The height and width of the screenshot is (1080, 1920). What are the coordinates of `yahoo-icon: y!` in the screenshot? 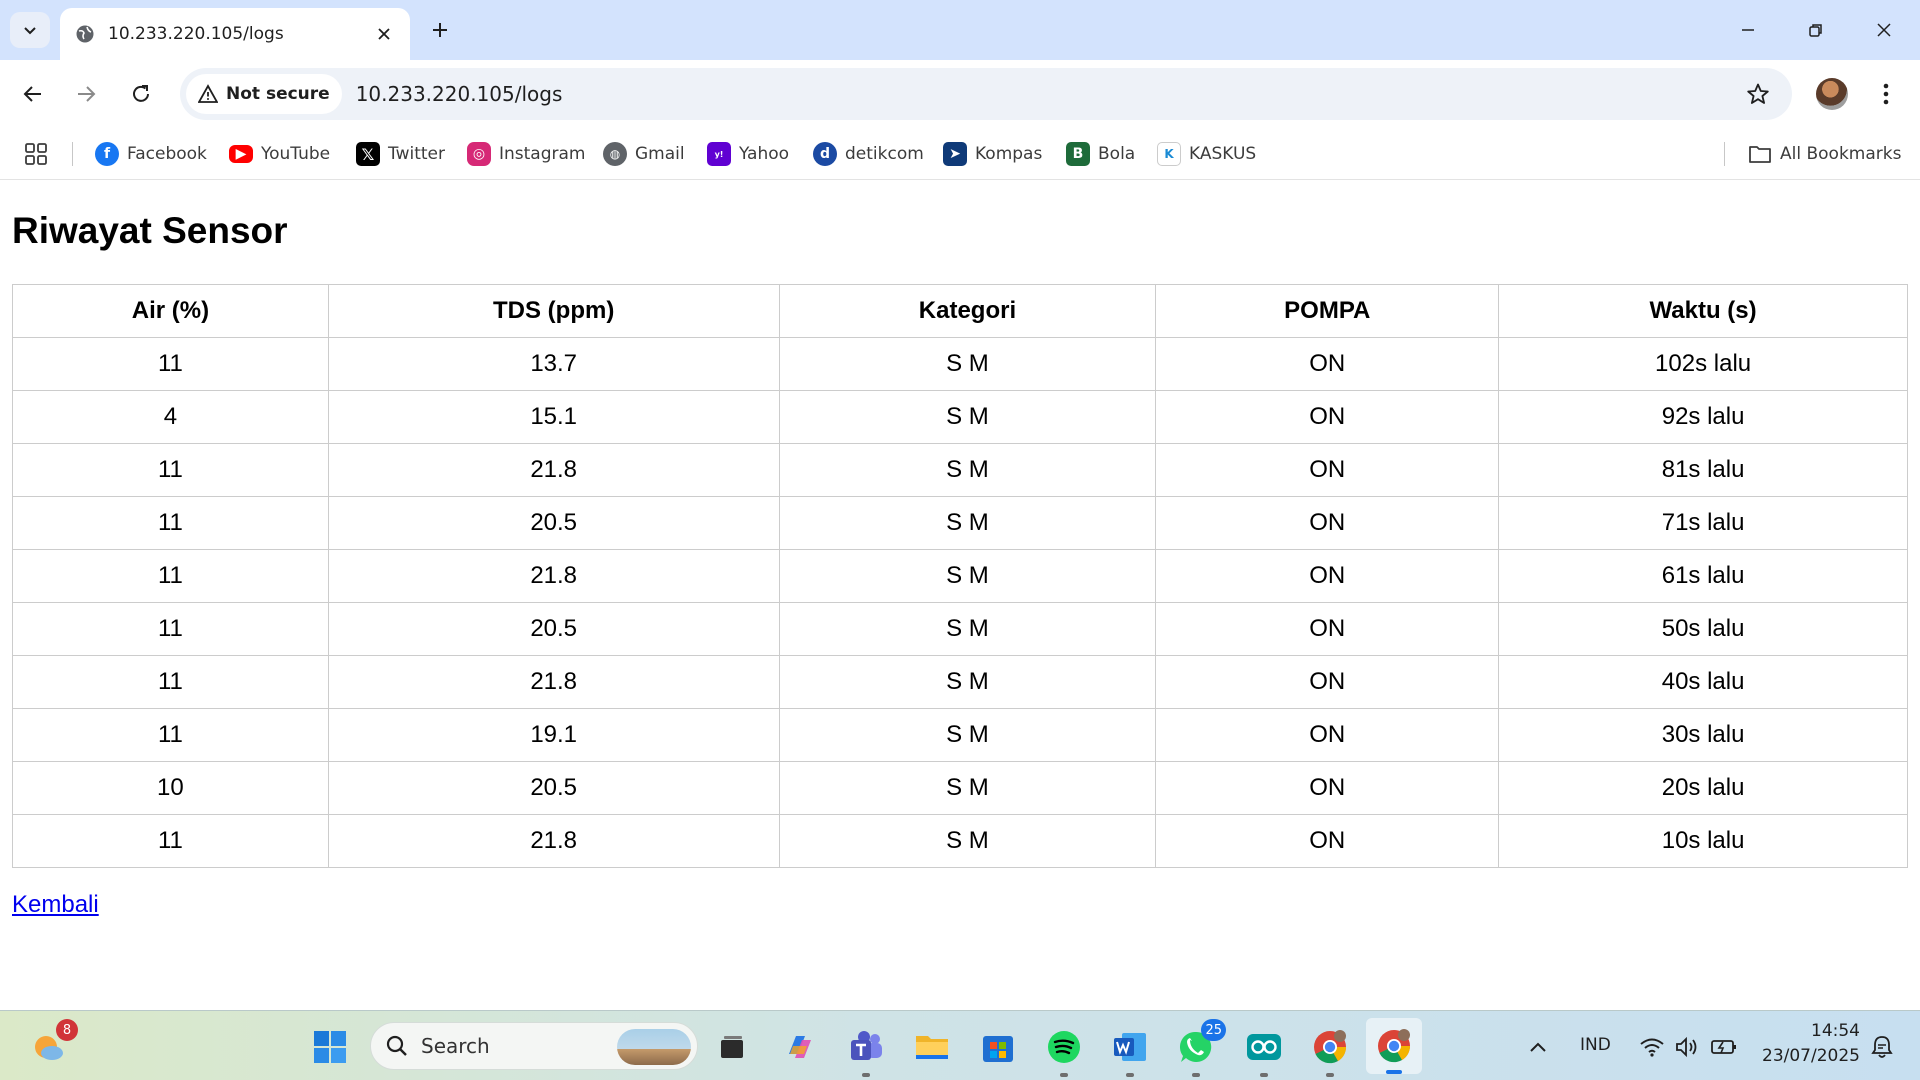 It's located at (719, 154).